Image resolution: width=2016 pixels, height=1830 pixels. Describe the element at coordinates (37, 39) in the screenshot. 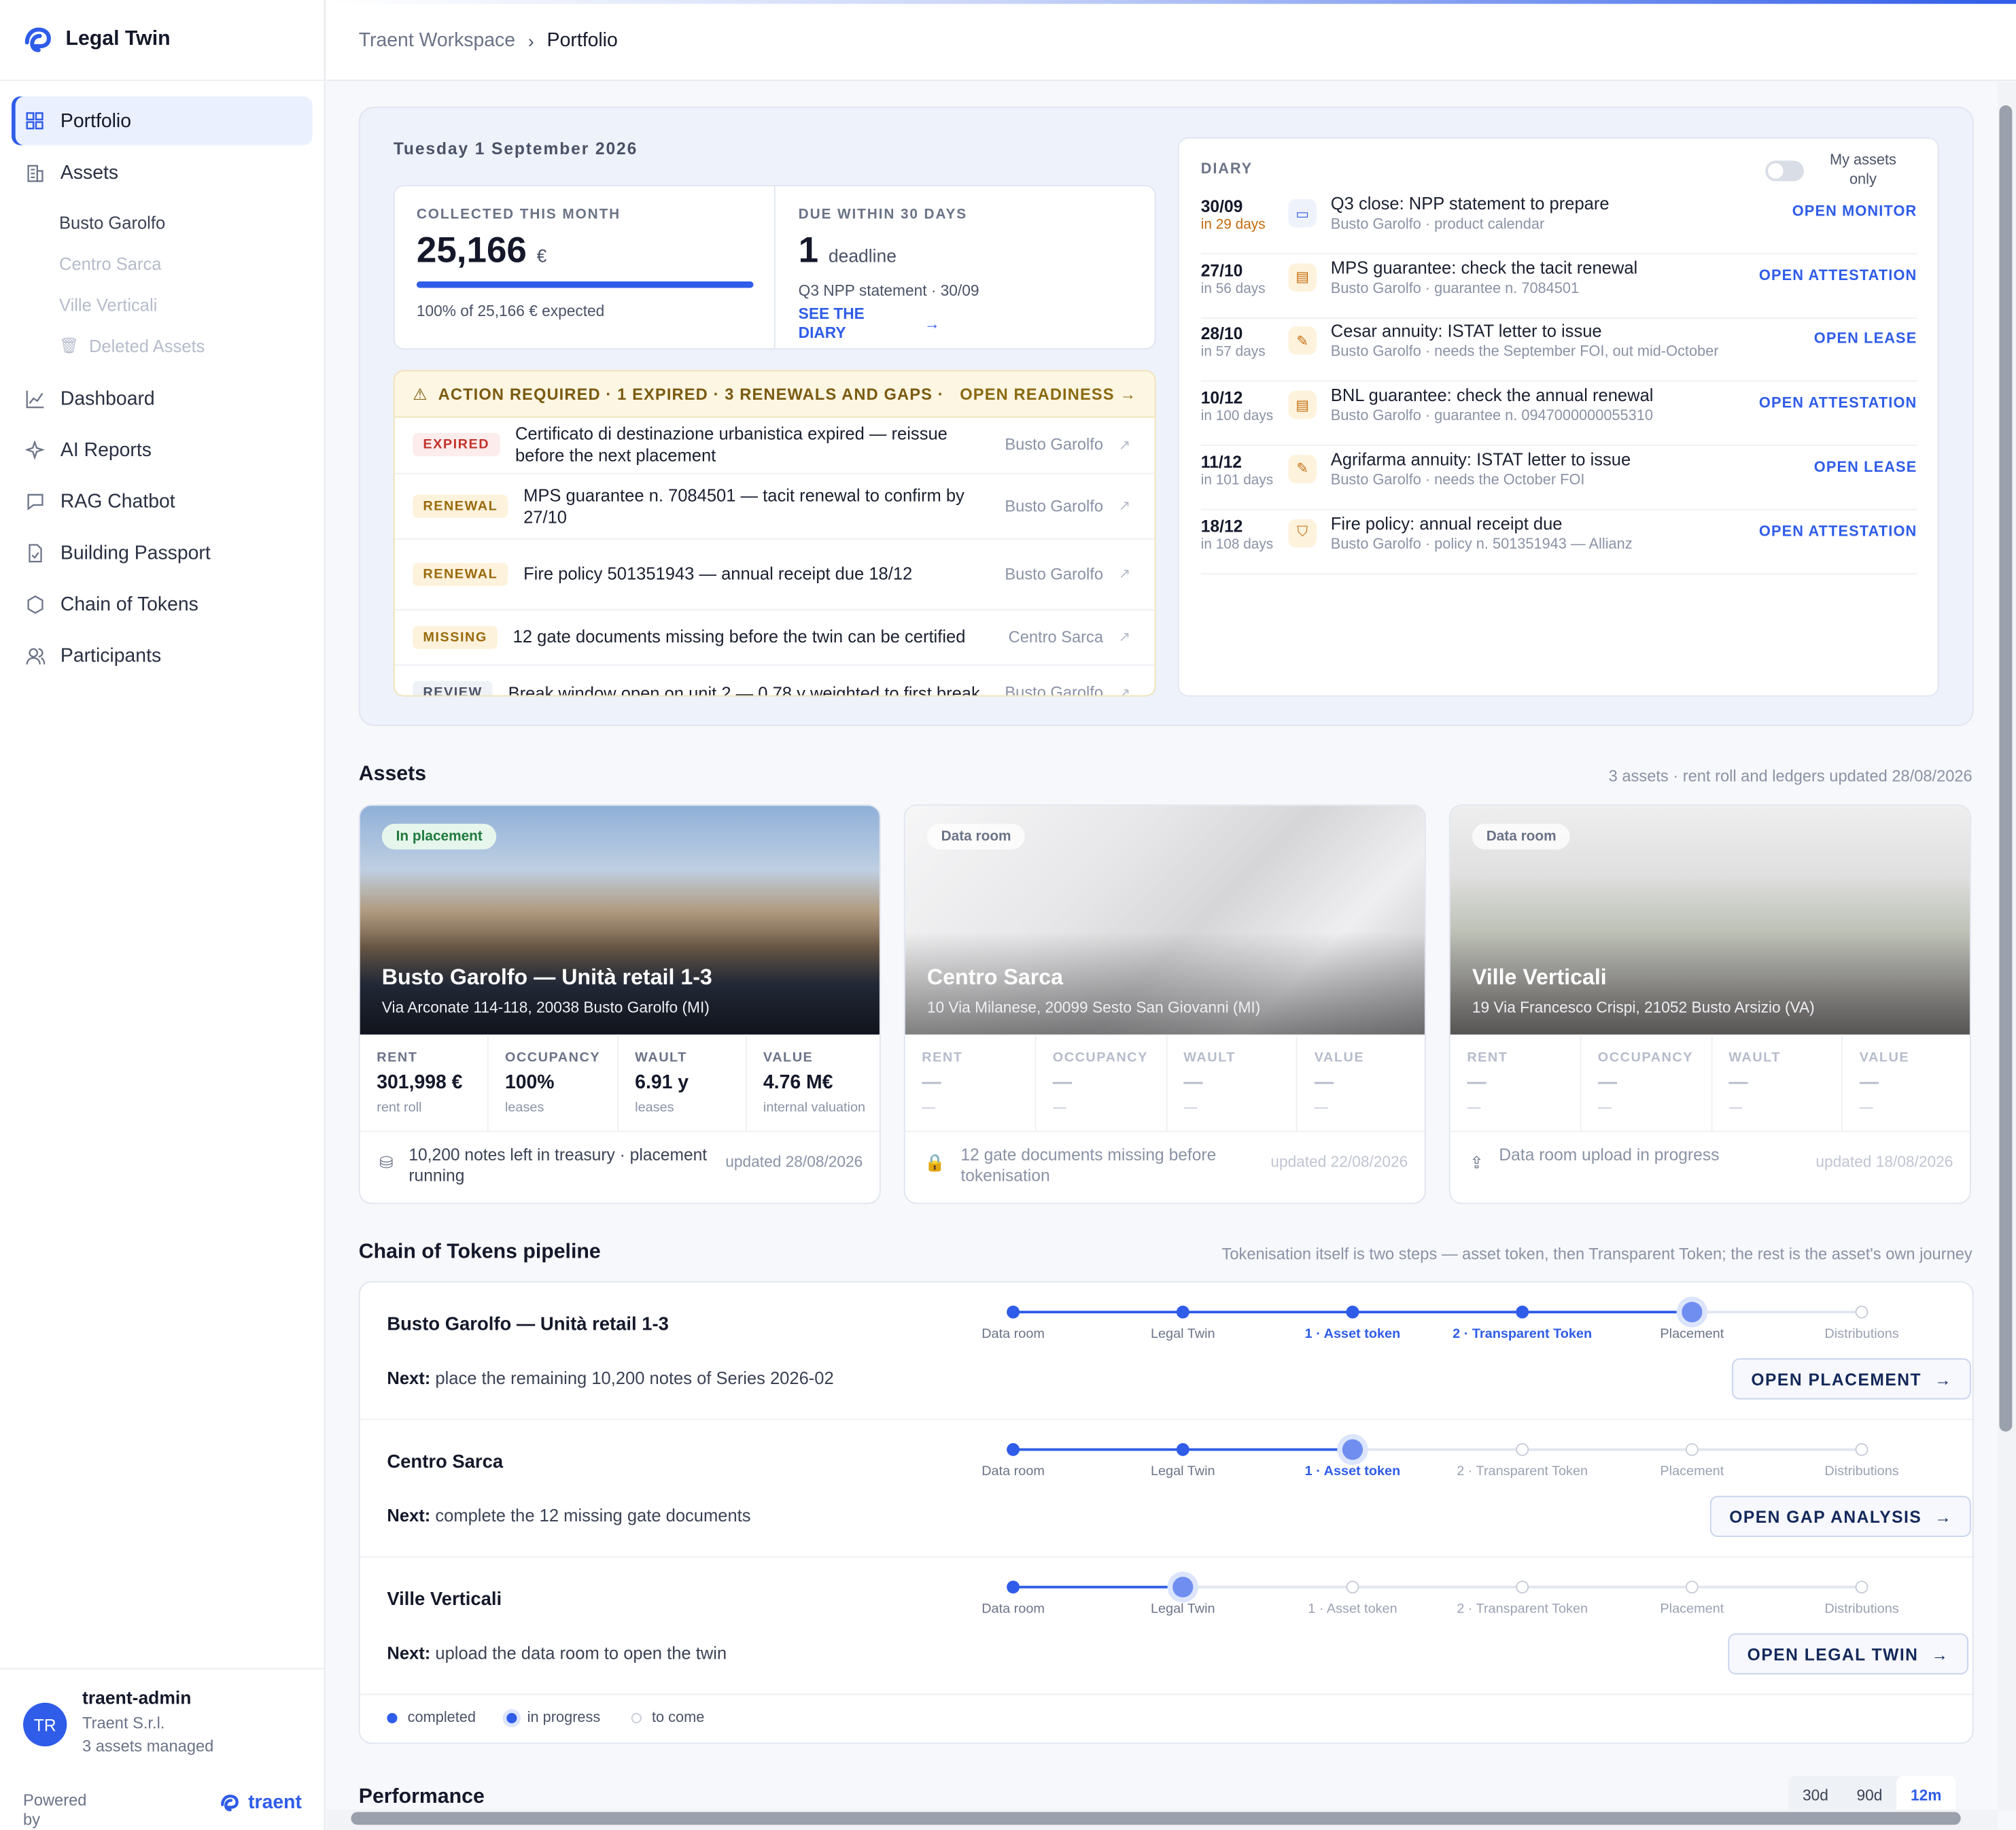

I see `legal-twin-logo-icon` at that location.